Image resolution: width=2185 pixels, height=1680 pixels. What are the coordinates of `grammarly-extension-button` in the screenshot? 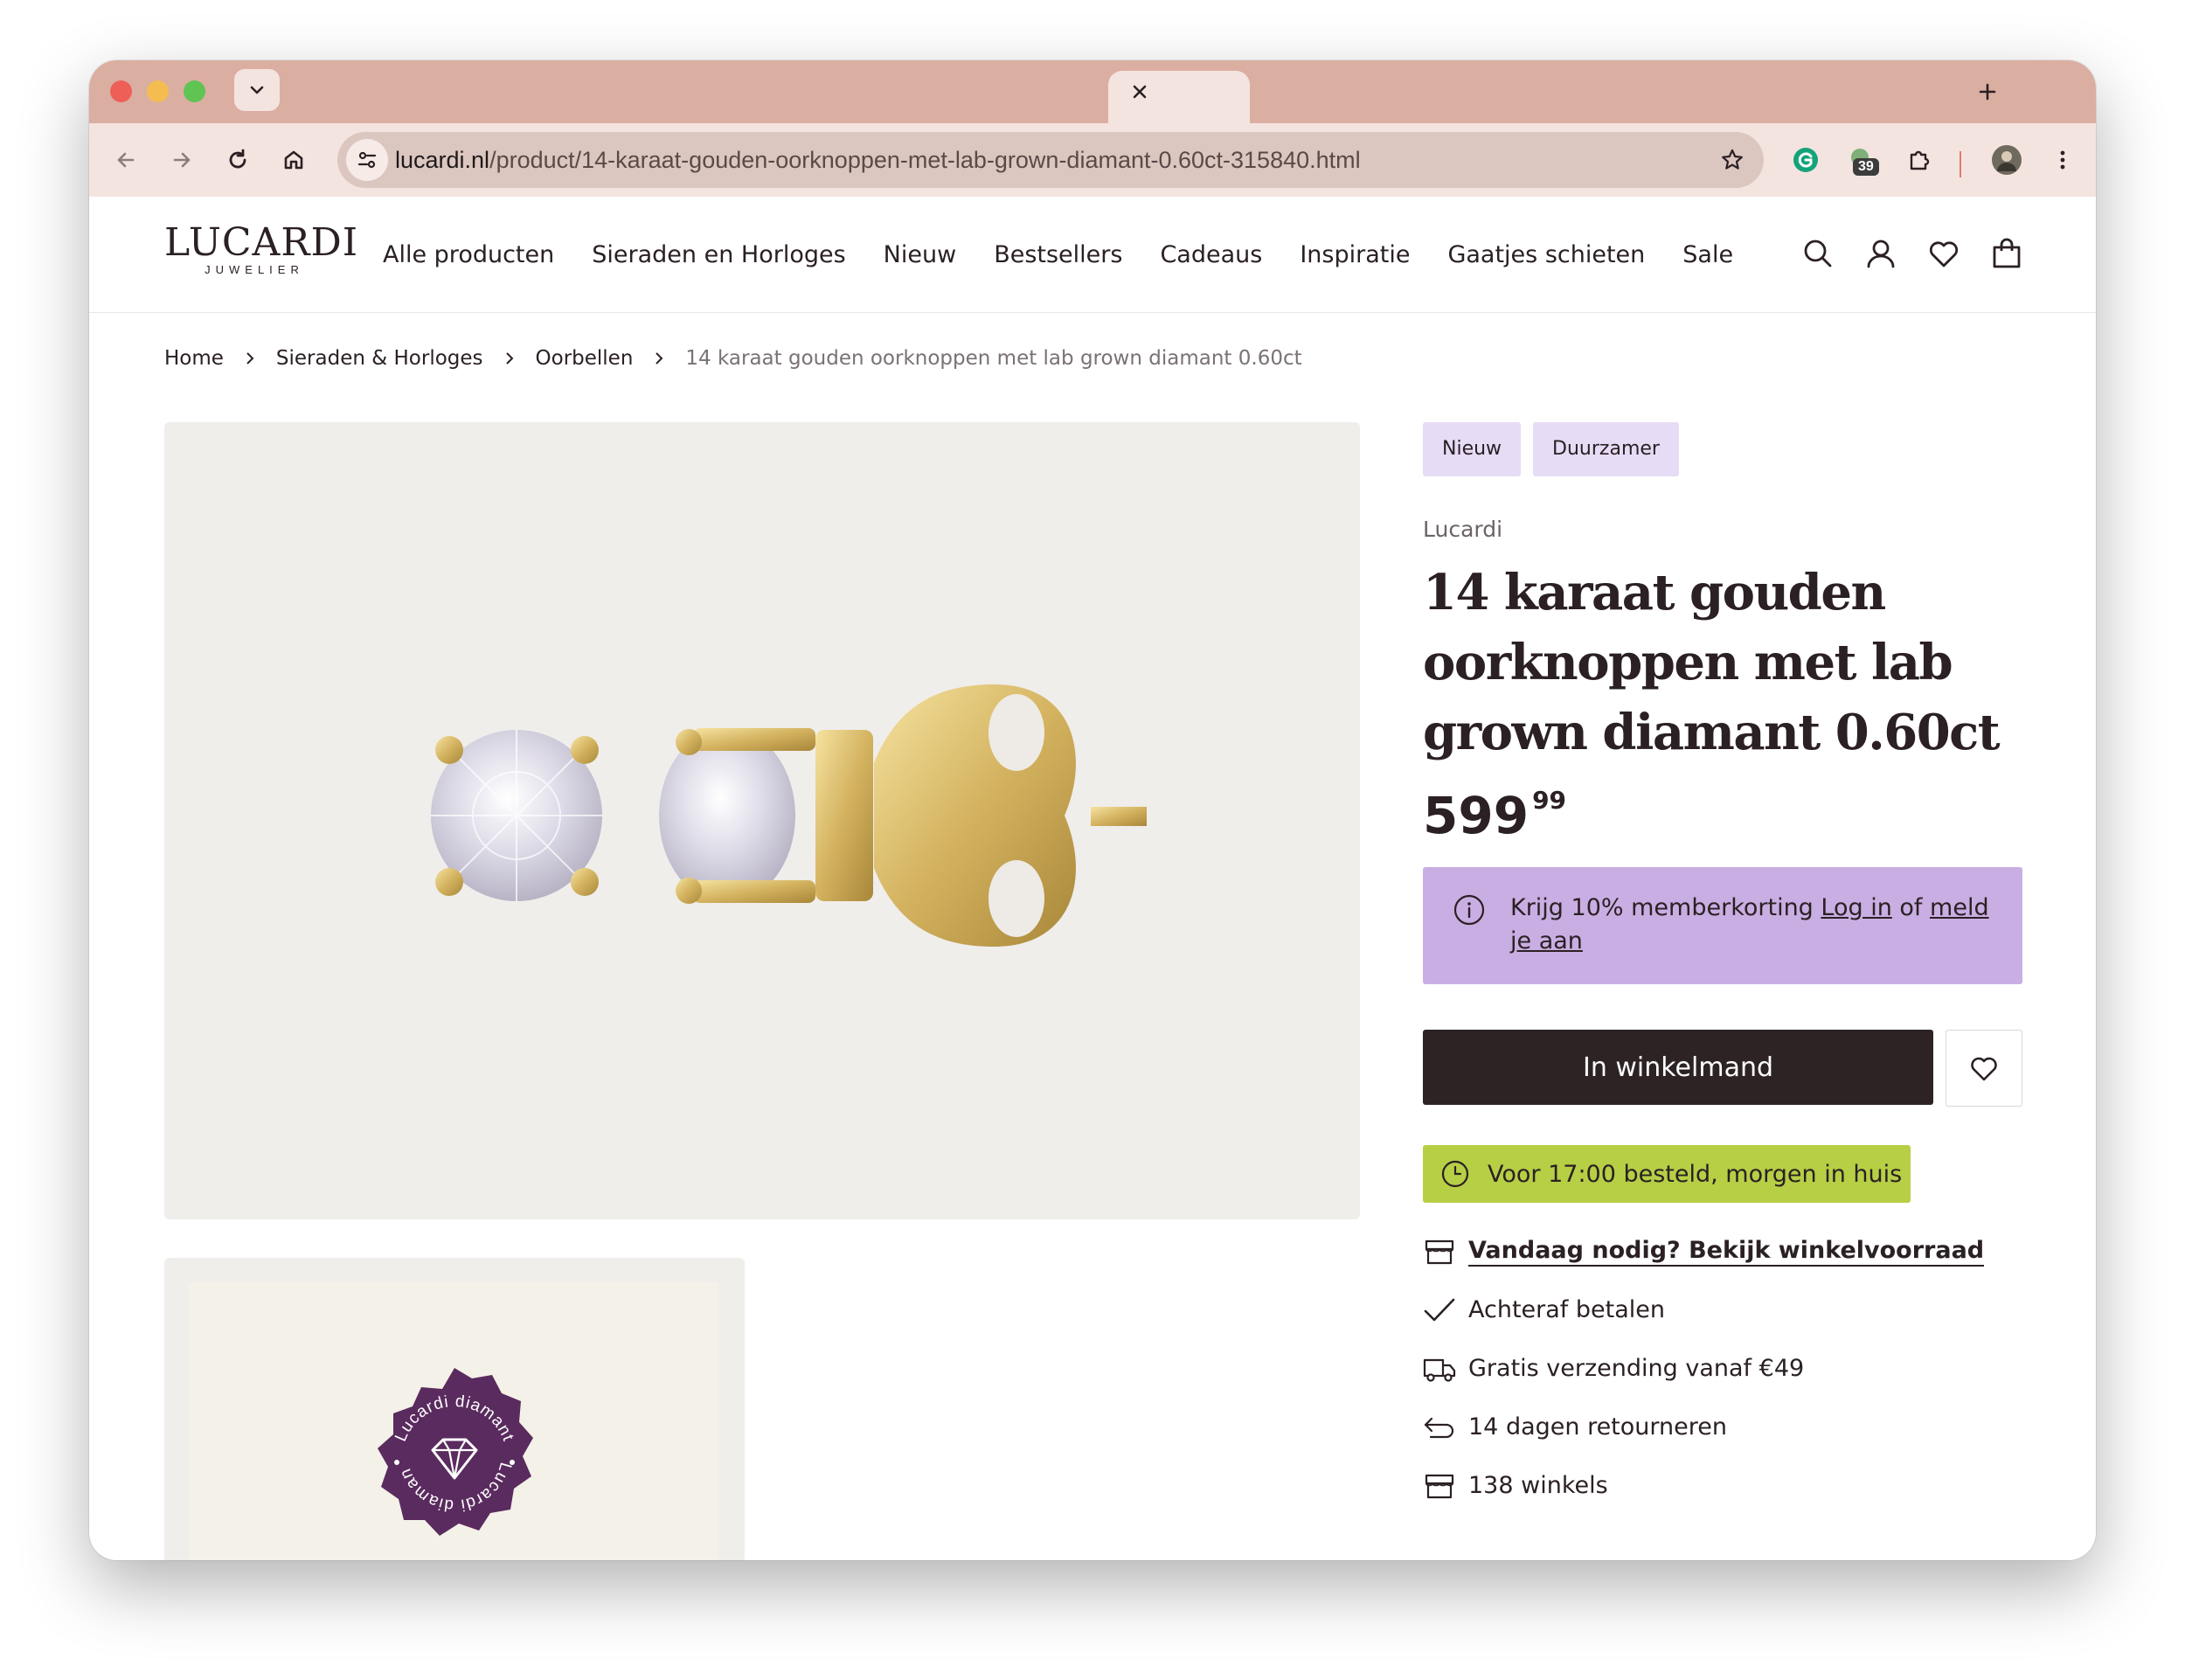 It's located at (1806, 160).